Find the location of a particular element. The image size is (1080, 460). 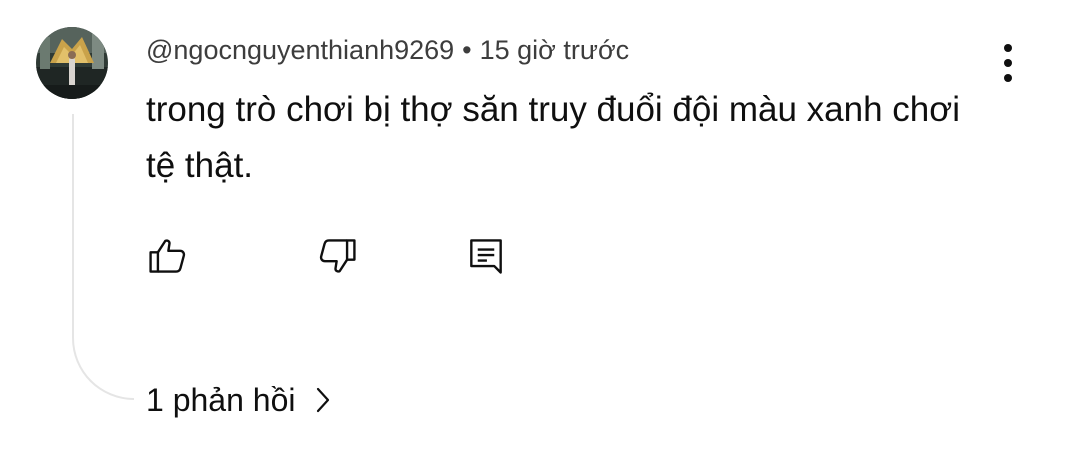

comment-reply-icon is located at coordinates (486, 256).